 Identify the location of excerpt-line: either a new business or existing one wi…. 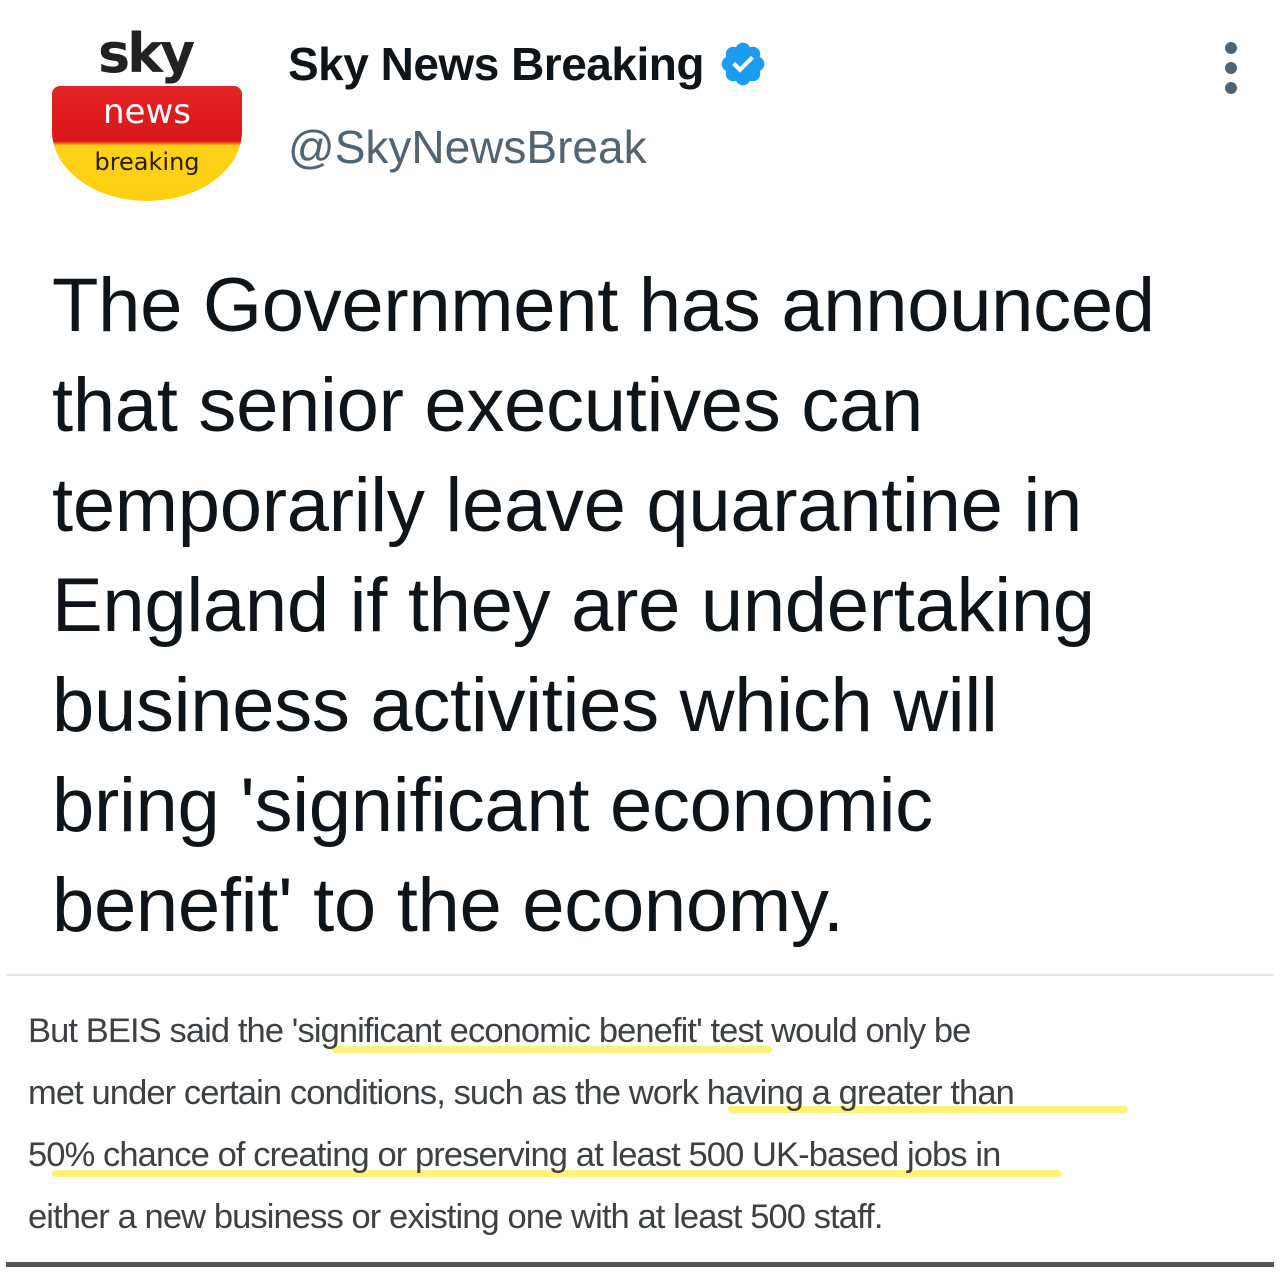
(648, 1217).